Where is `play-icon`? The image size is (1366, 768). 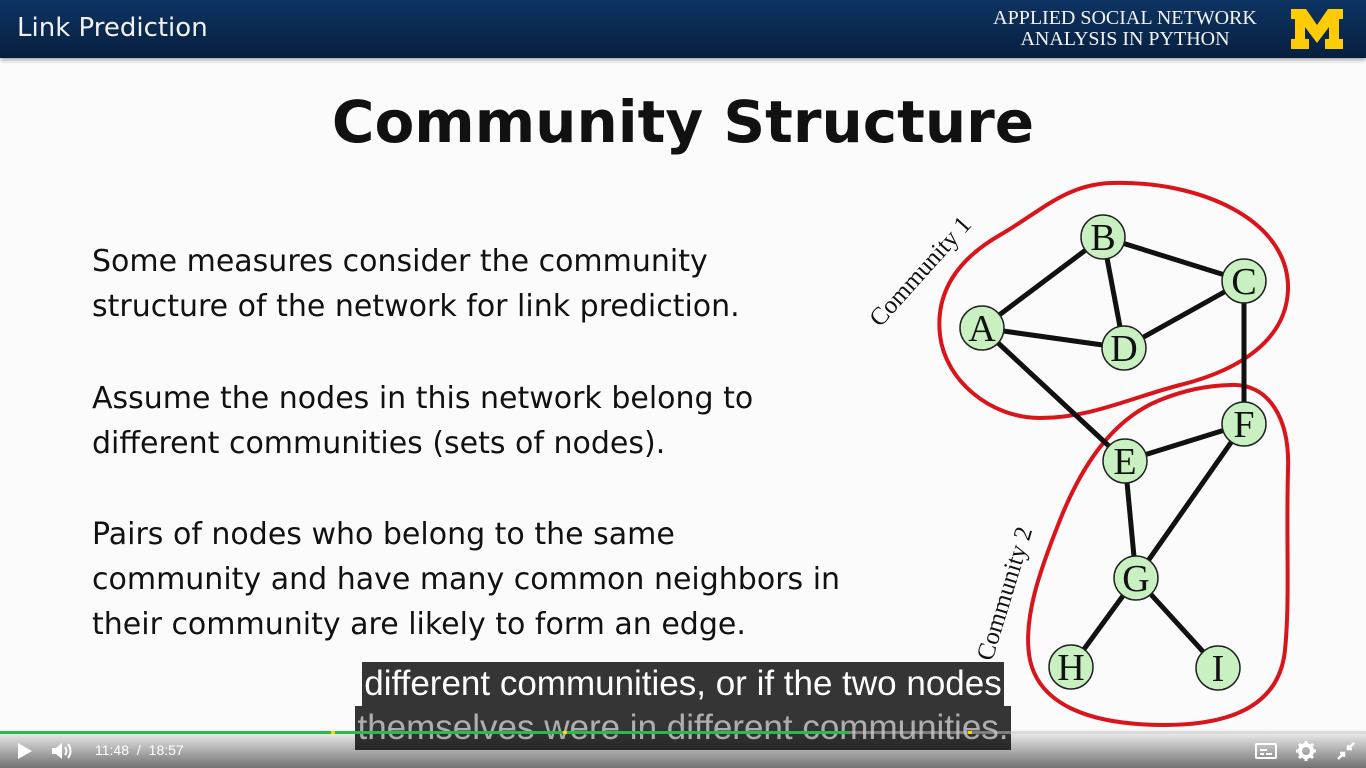
play-icon is located at coordinates (25, 751).